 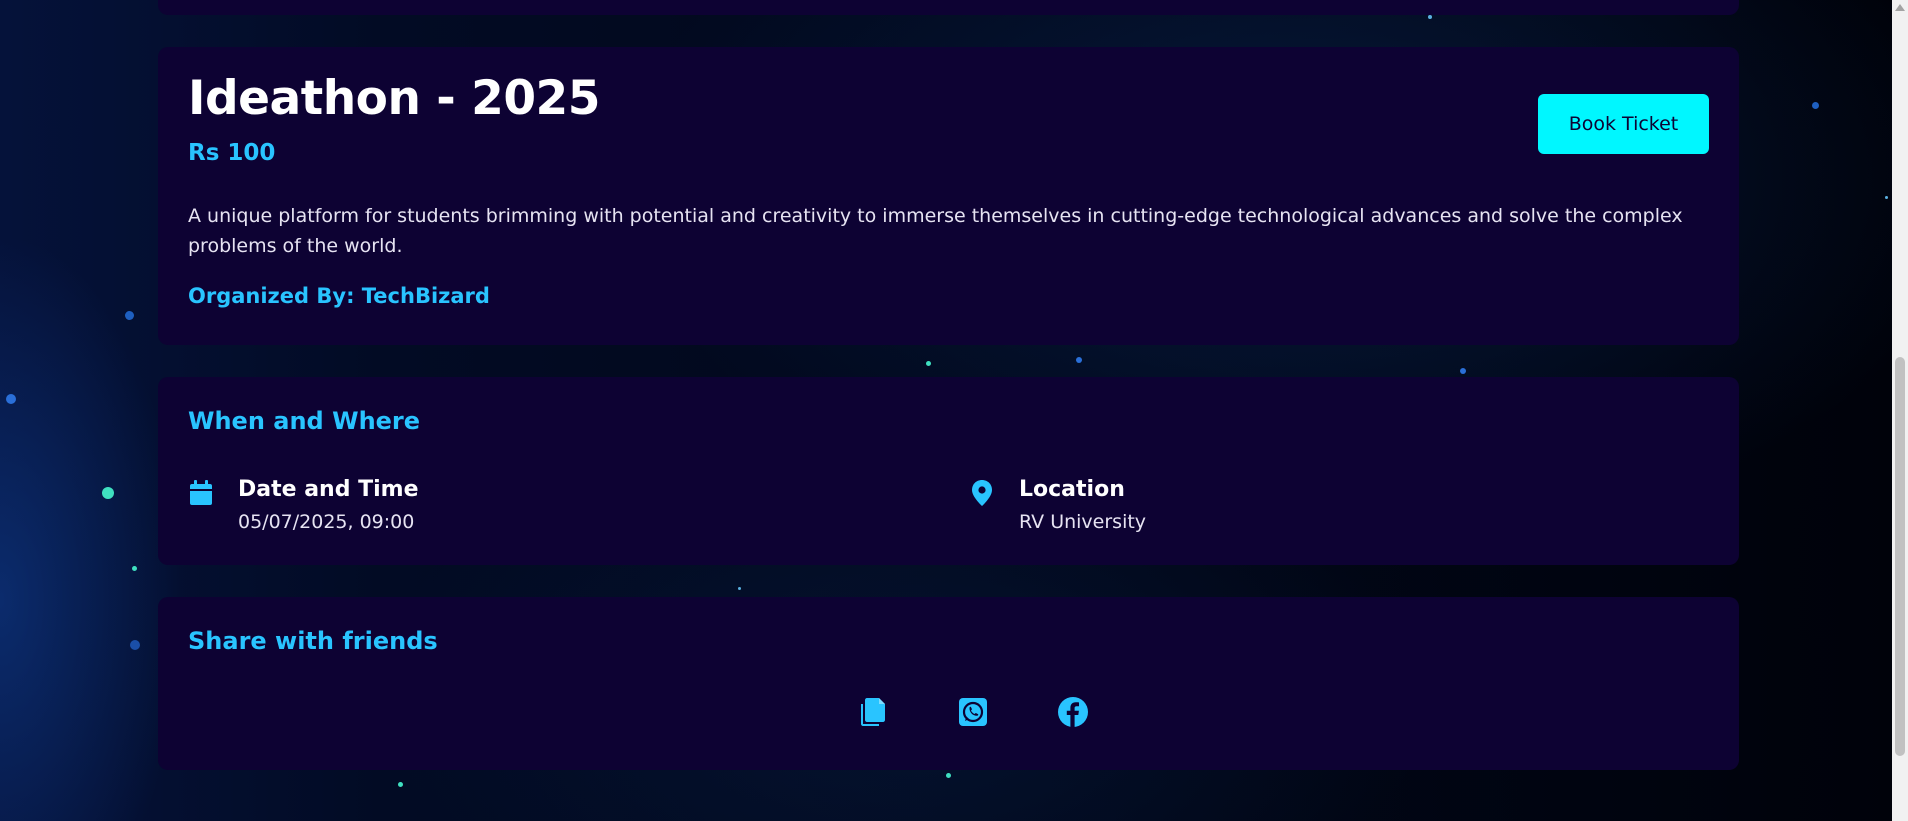 What do you see at coordinates (1623, 124) in the screenshot?
I see `book-ticket-button: Book Ticket` at bounding box center [1623, 124].